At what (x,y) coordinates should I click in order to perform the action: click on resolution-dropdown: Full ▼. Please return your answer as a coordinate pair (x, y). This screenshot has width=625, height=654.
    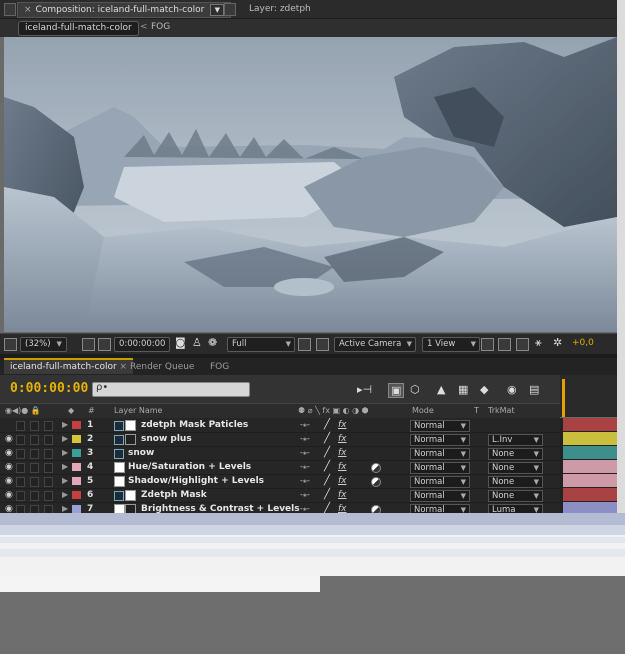
    Looking at the image, I should click on (261, 344).